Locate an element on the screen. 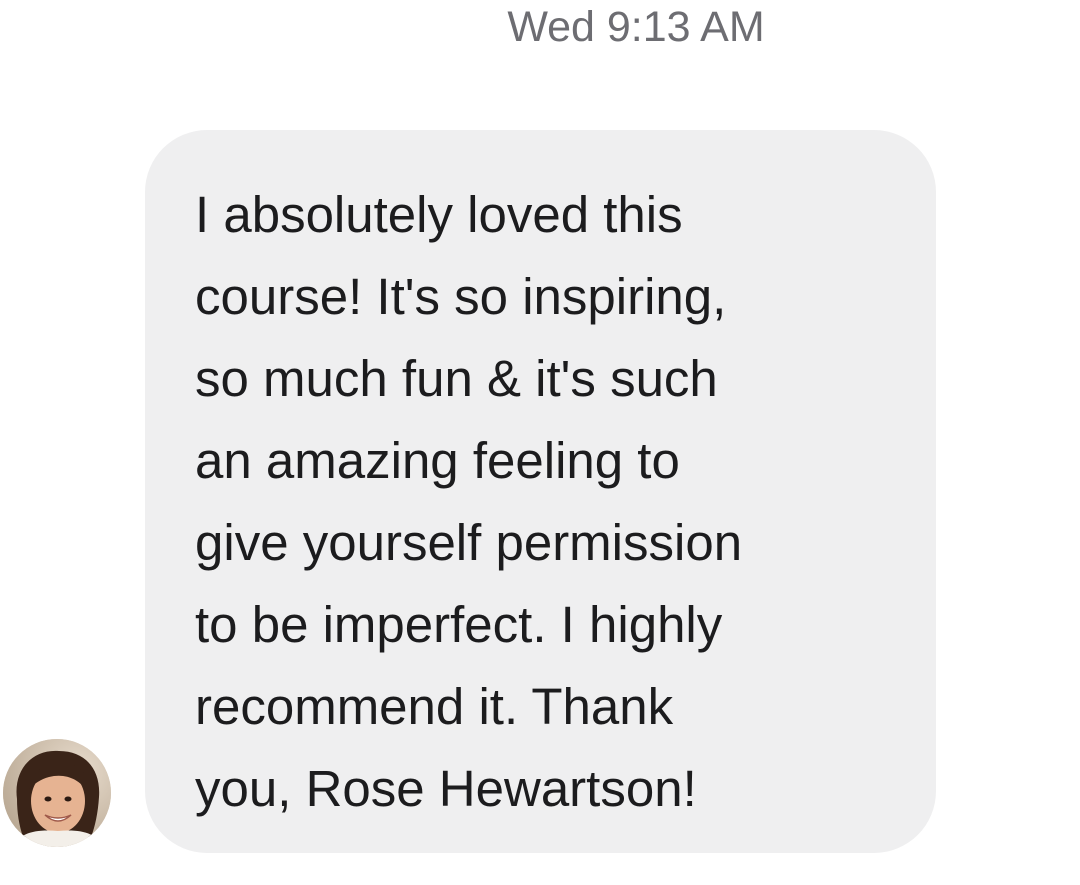 The height and width of the screenshot is (885, 1080). message-text-line: give yourself permission is located at coordinates (469, 542).